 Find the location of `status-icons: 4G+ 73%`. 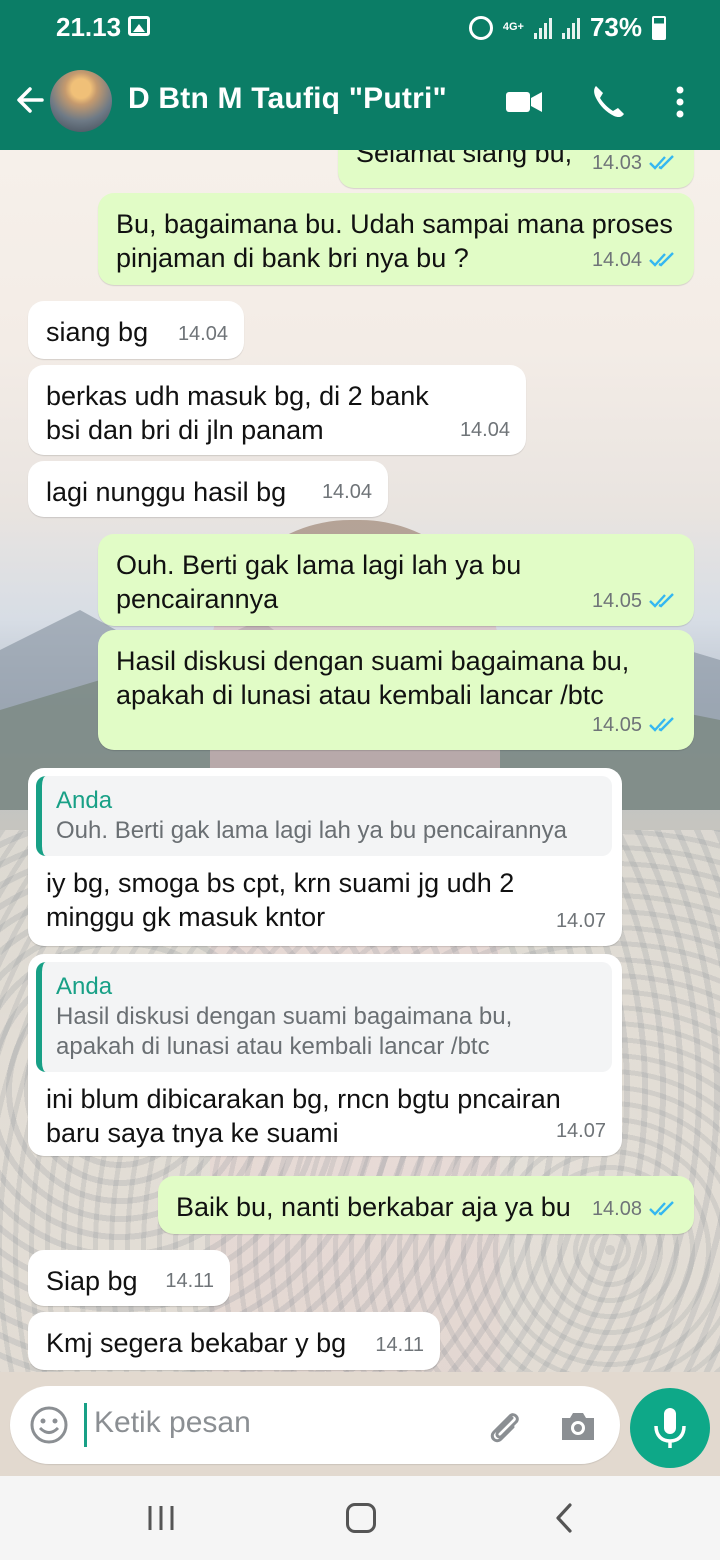

status-icons: 4G+ 73% is located at coordinates (567, 27).